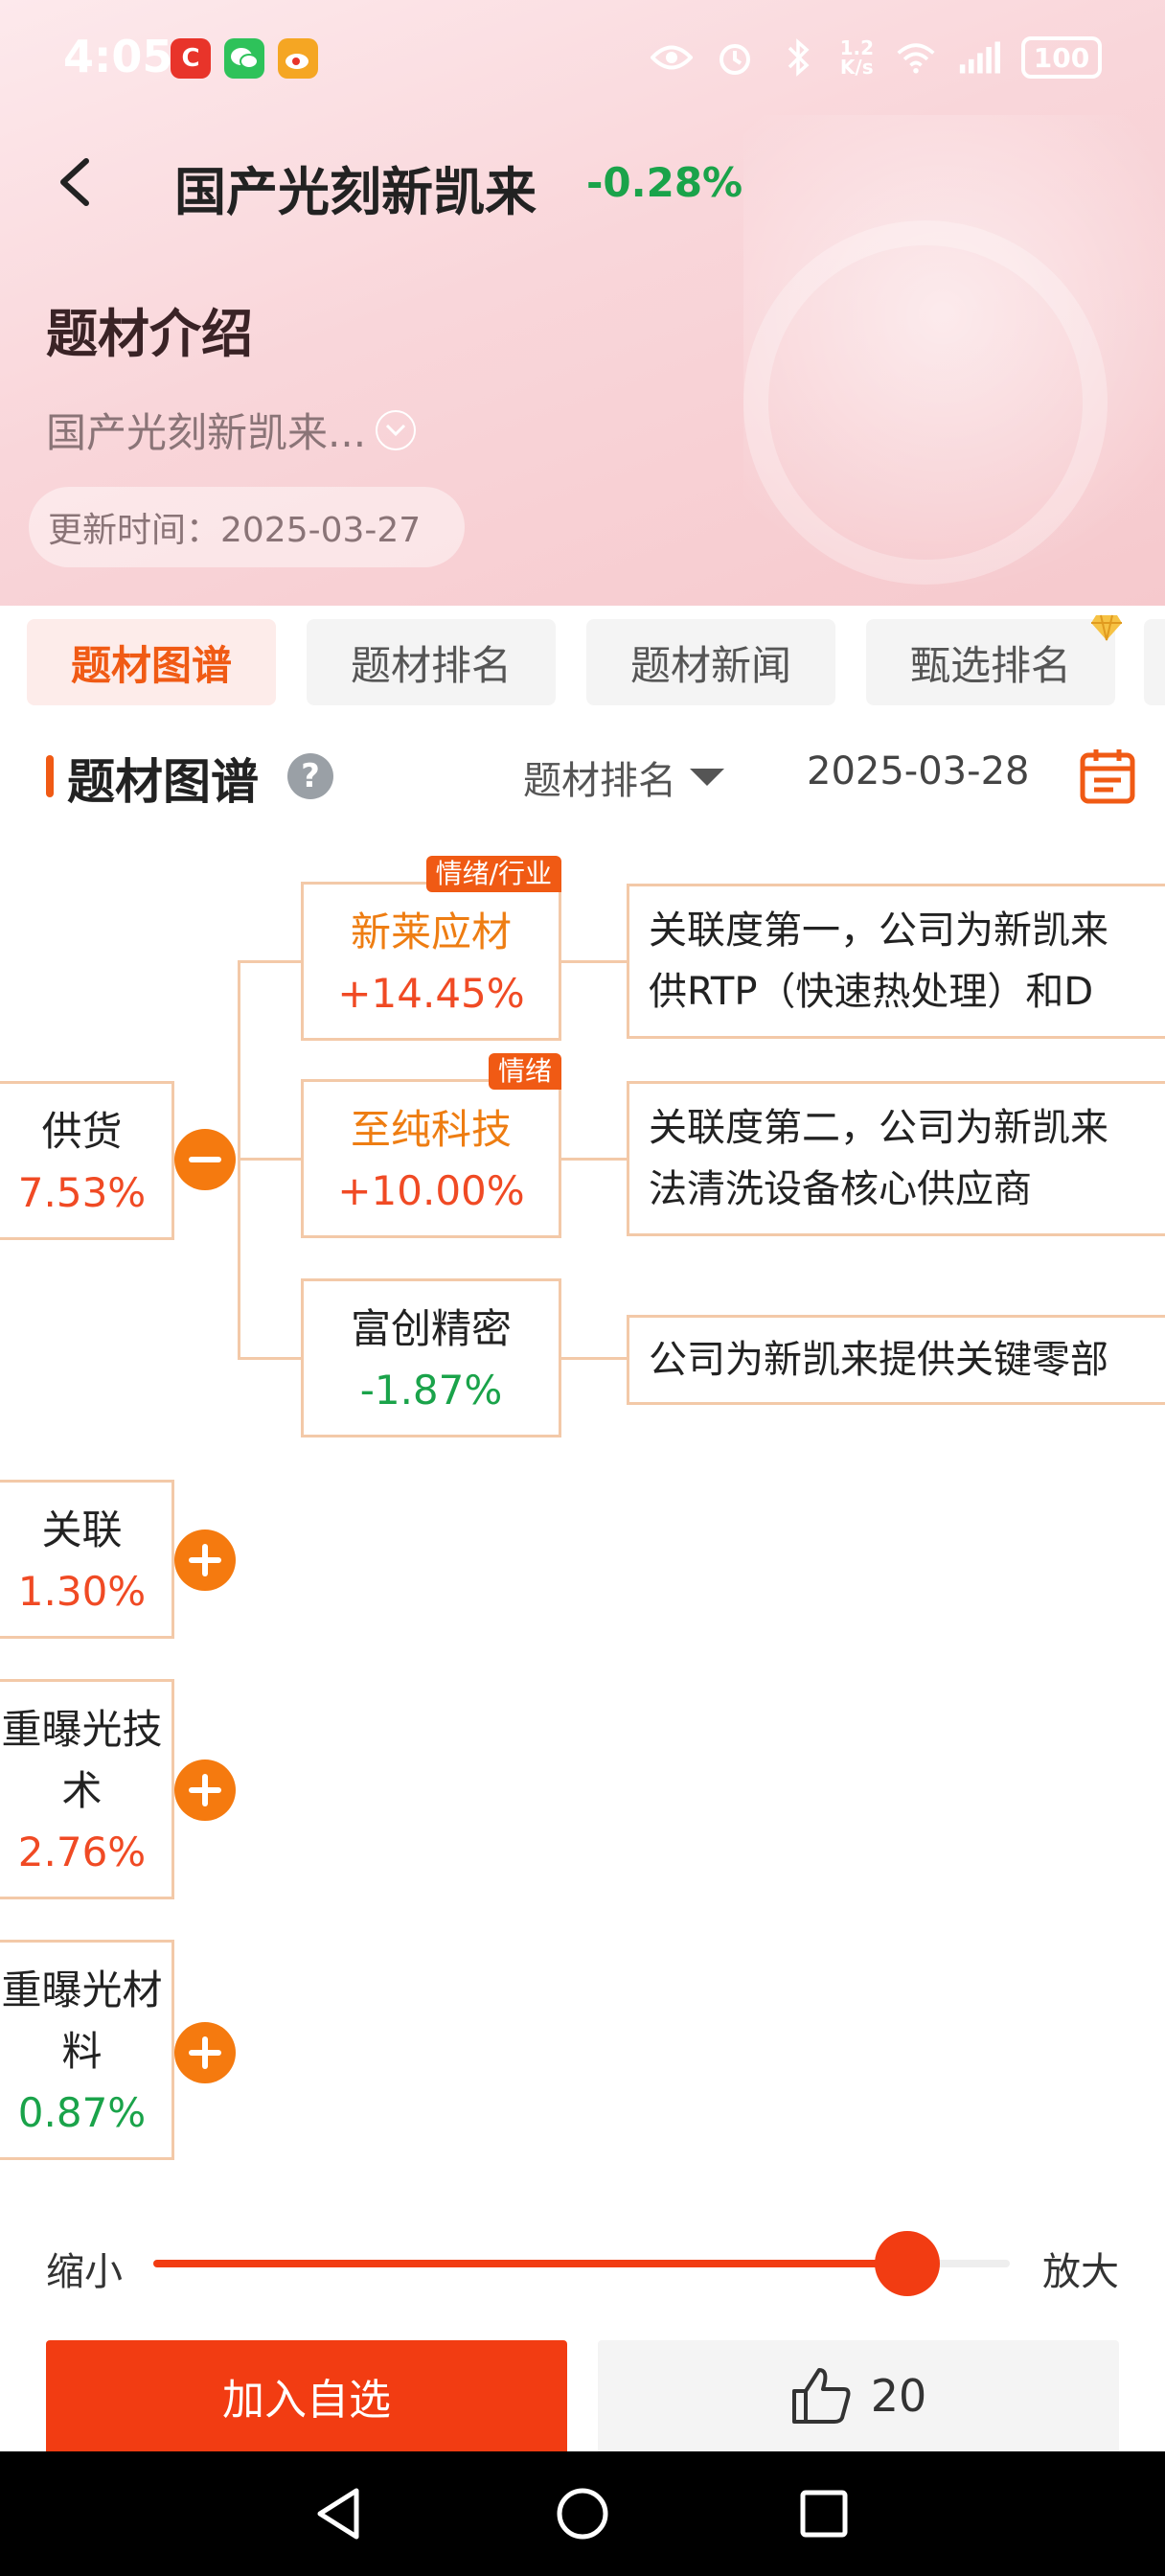  Describe the element at coordinates (82, 1192) in the screenshot. I see `group-change: 7.53%` at that location.